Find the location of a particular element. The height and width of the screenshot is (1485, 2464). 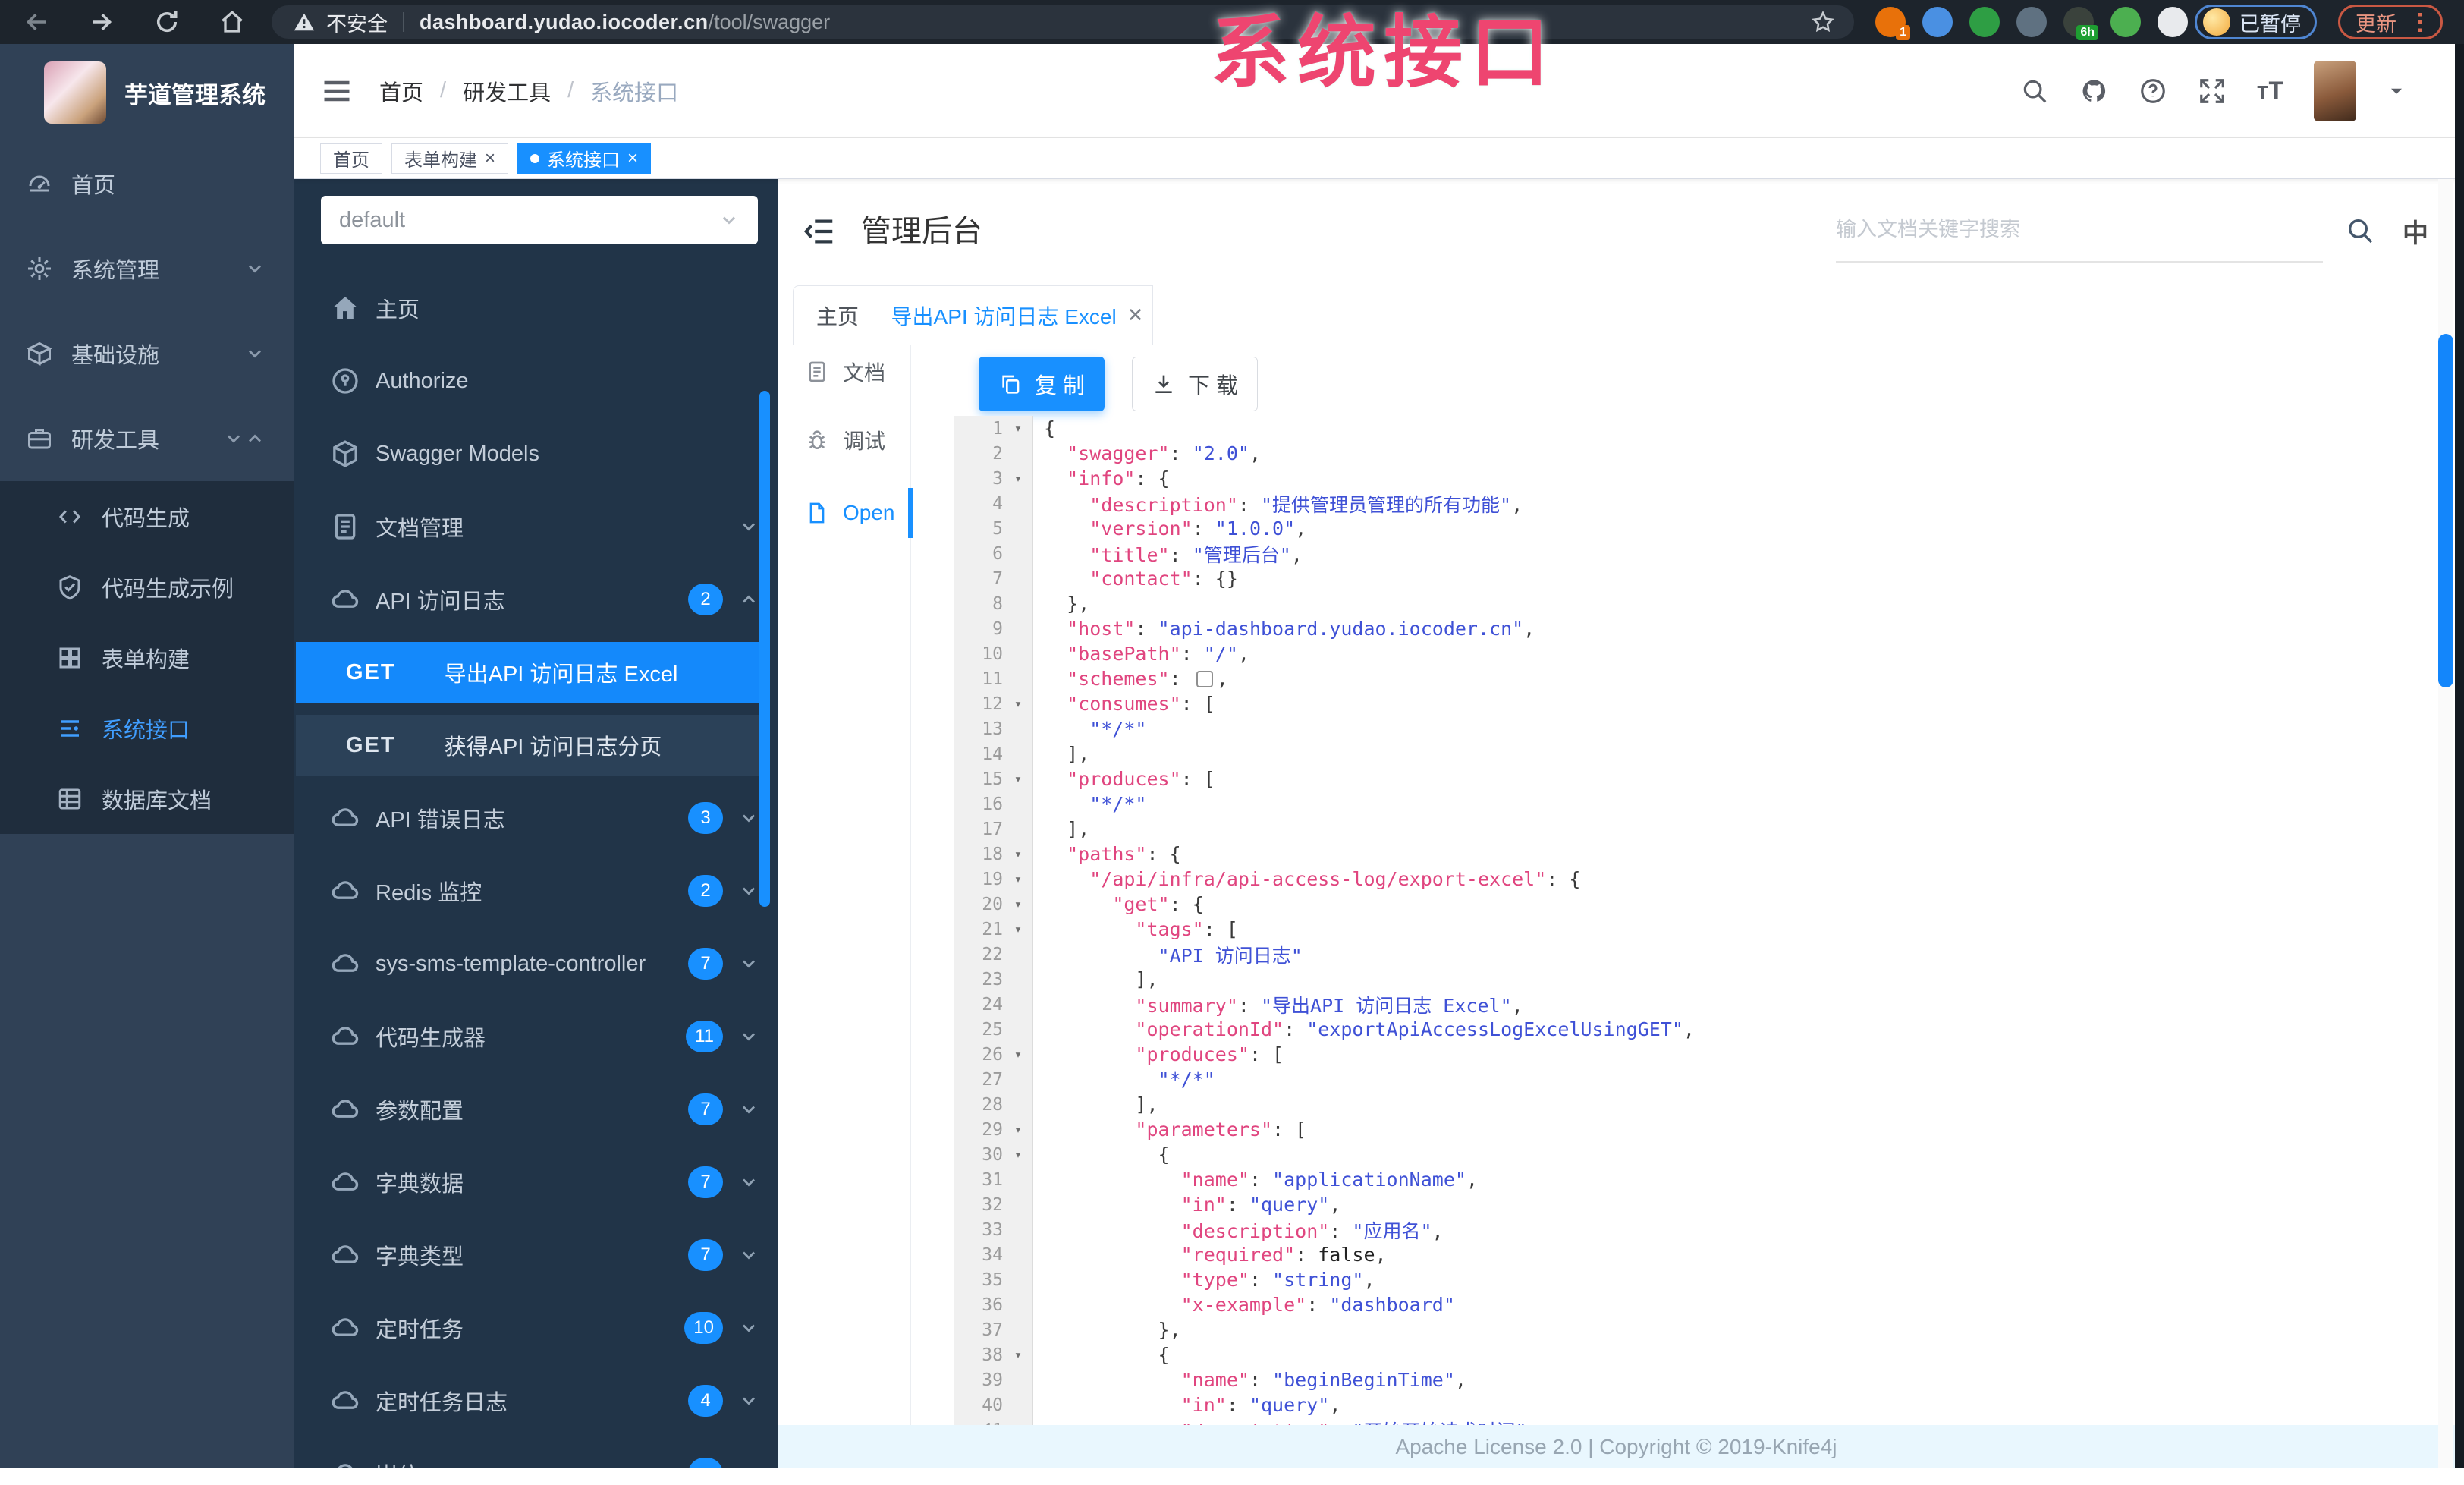

sidebar-subitem: 代码生成 is located at coordinates (147, 516).